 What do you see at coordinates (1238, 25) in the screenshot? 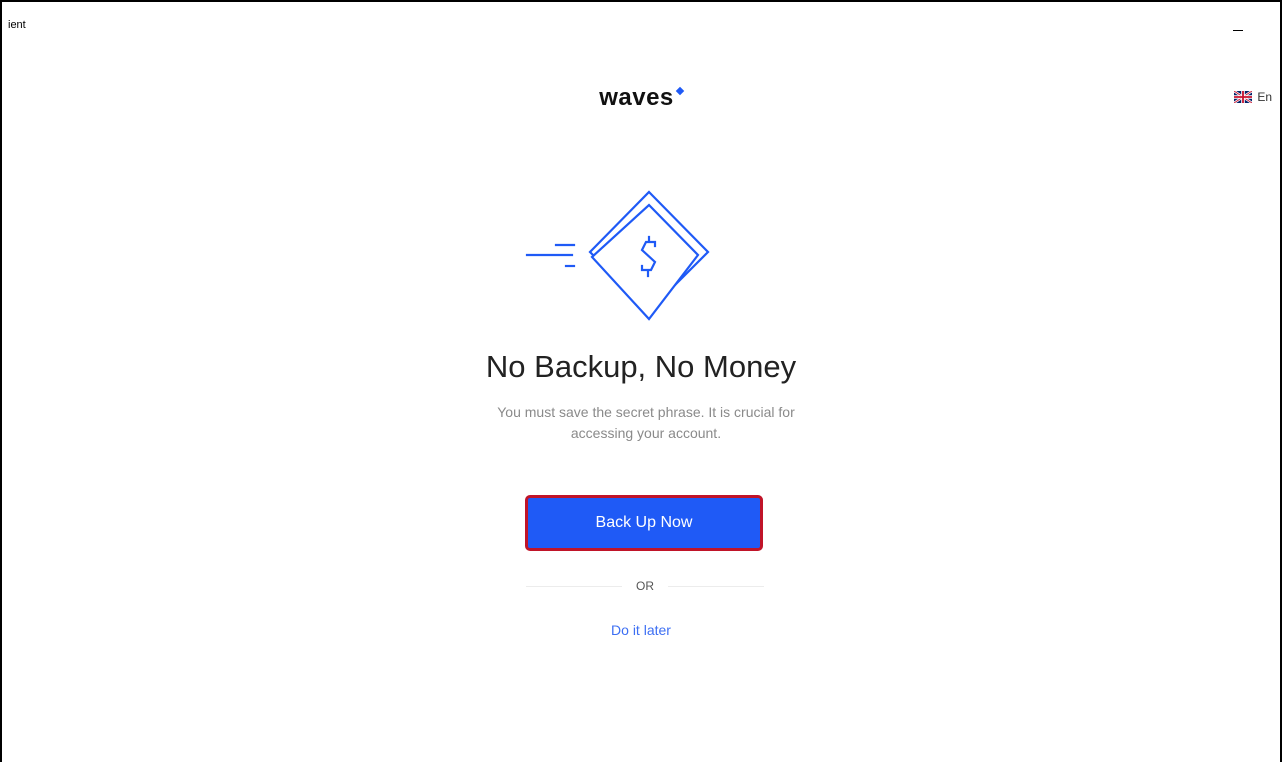
I see `minimize-button` at bounding box center [1238, 25].